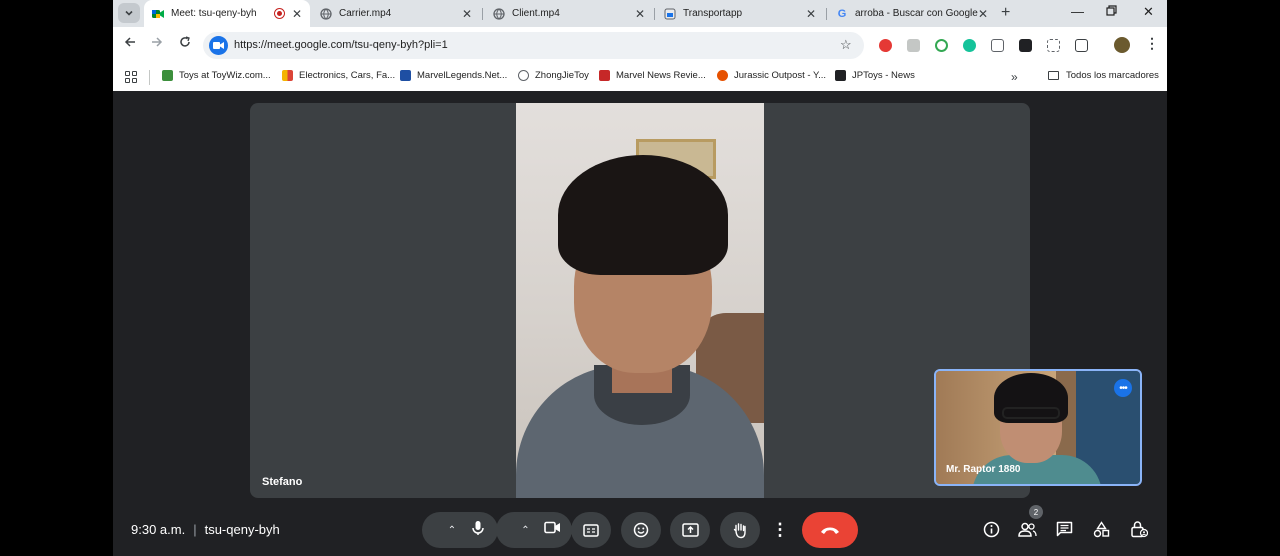 Image resolution: width=1280 pixels, height=556 pixels. Describe the element at coordinates (846, 45) in the screenshot. I see `star-icon: ☆` at that location.